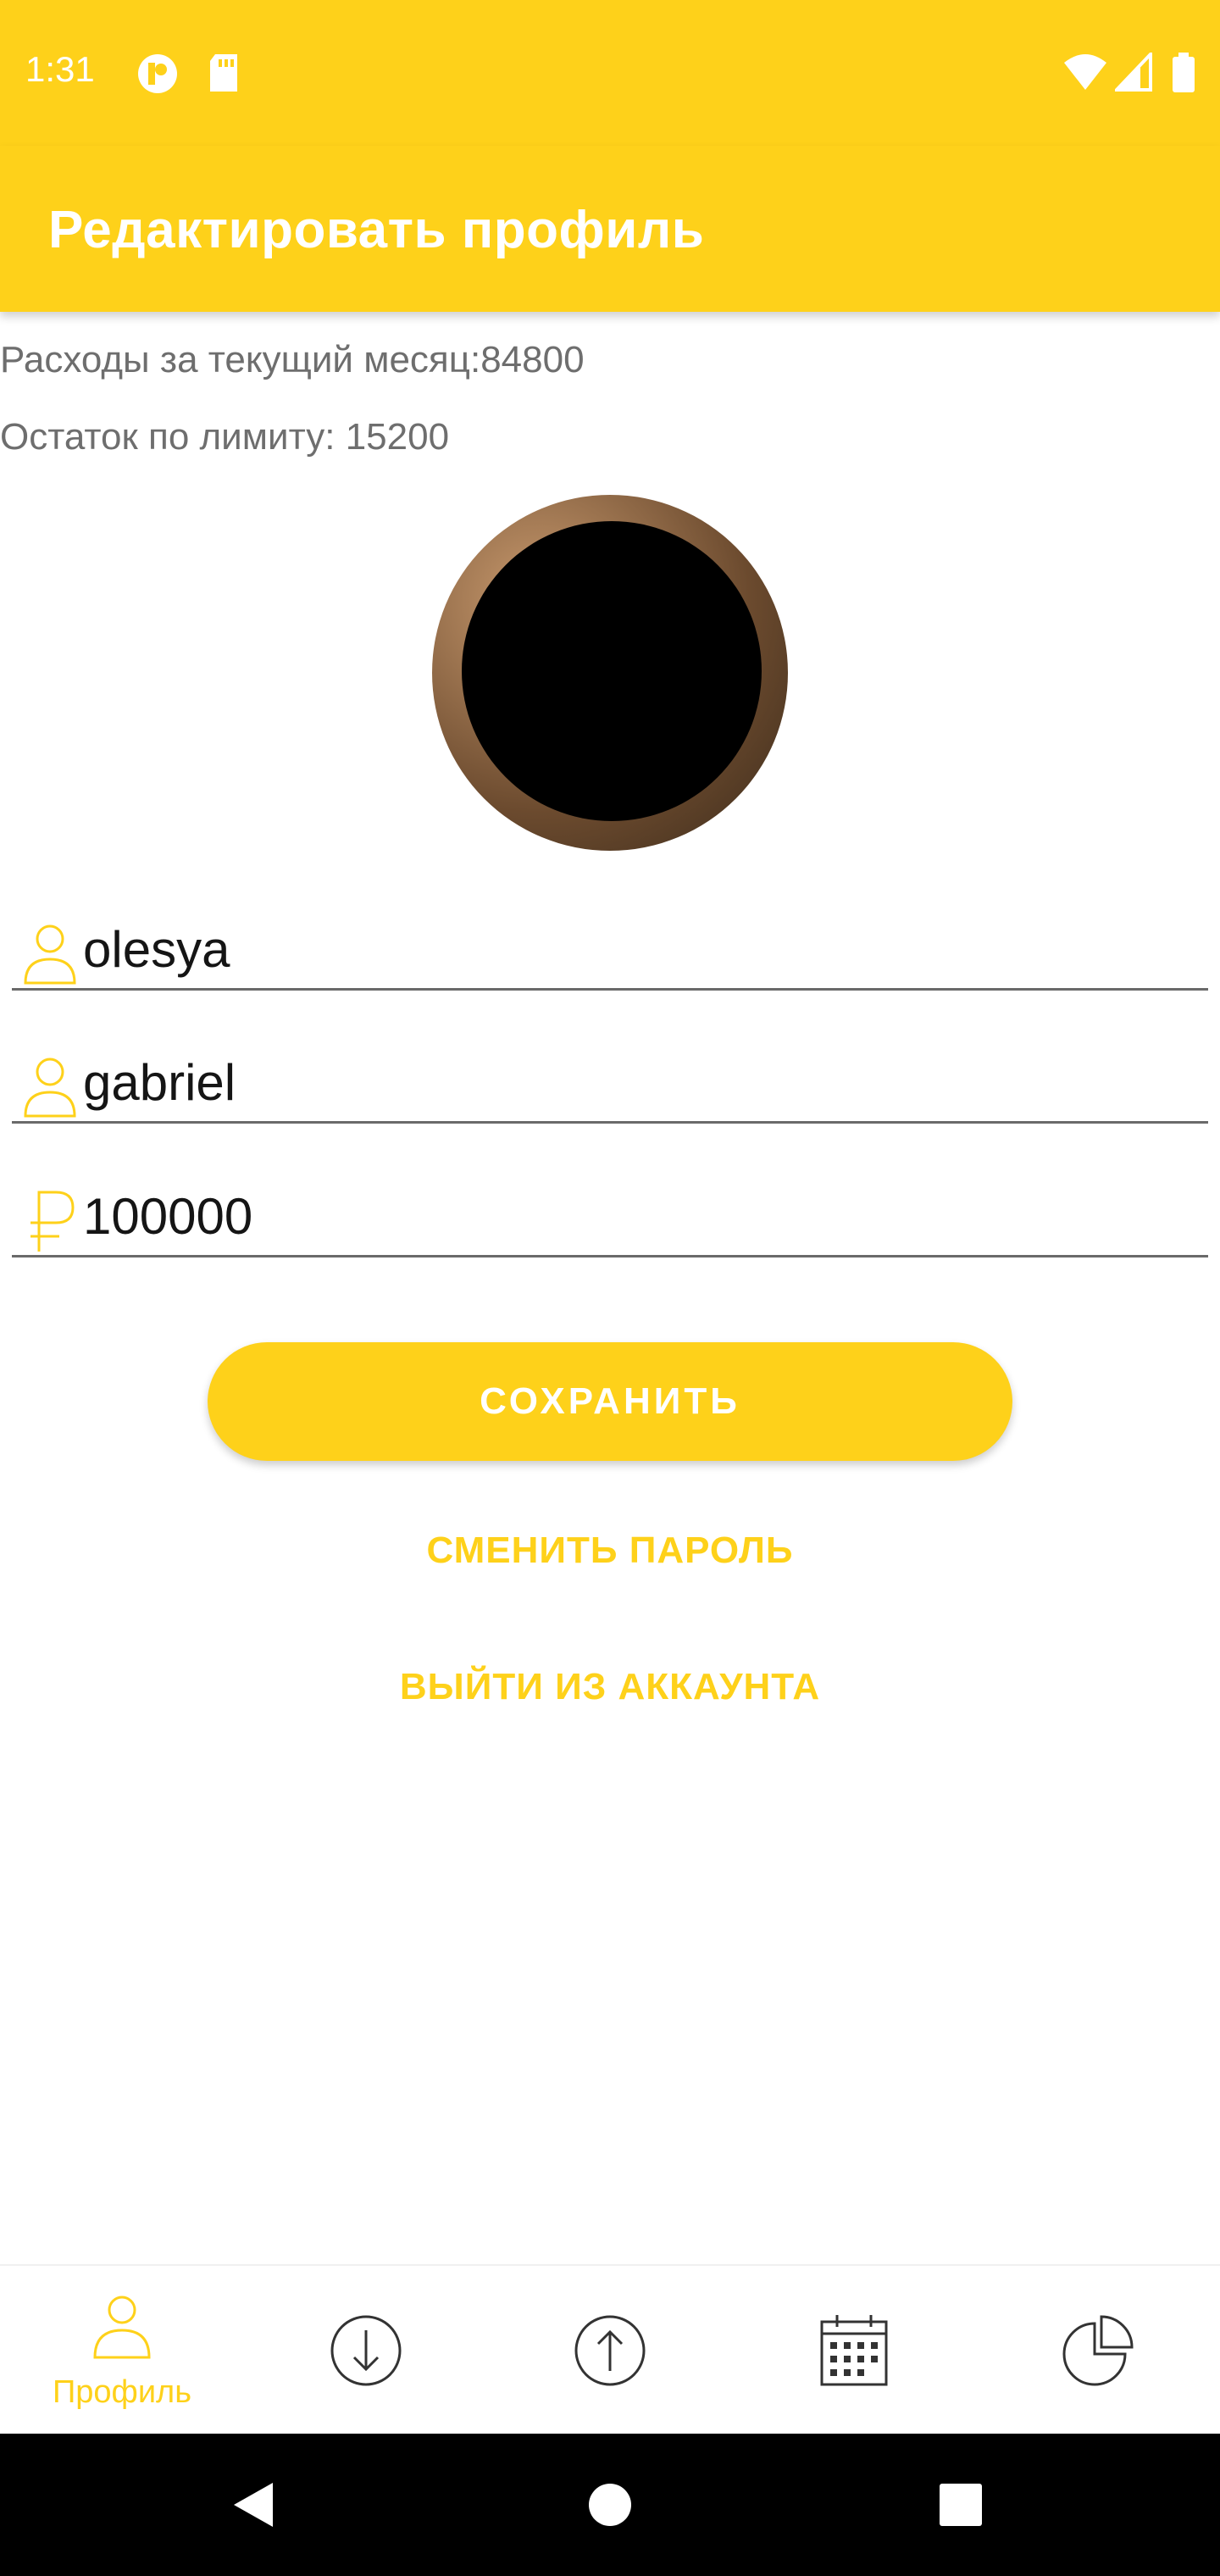 Image resolution: width=1220 pixels, height=2576 pixels. I want to click on save-button: СОХРАНИТЬ, so click(610, 1401).